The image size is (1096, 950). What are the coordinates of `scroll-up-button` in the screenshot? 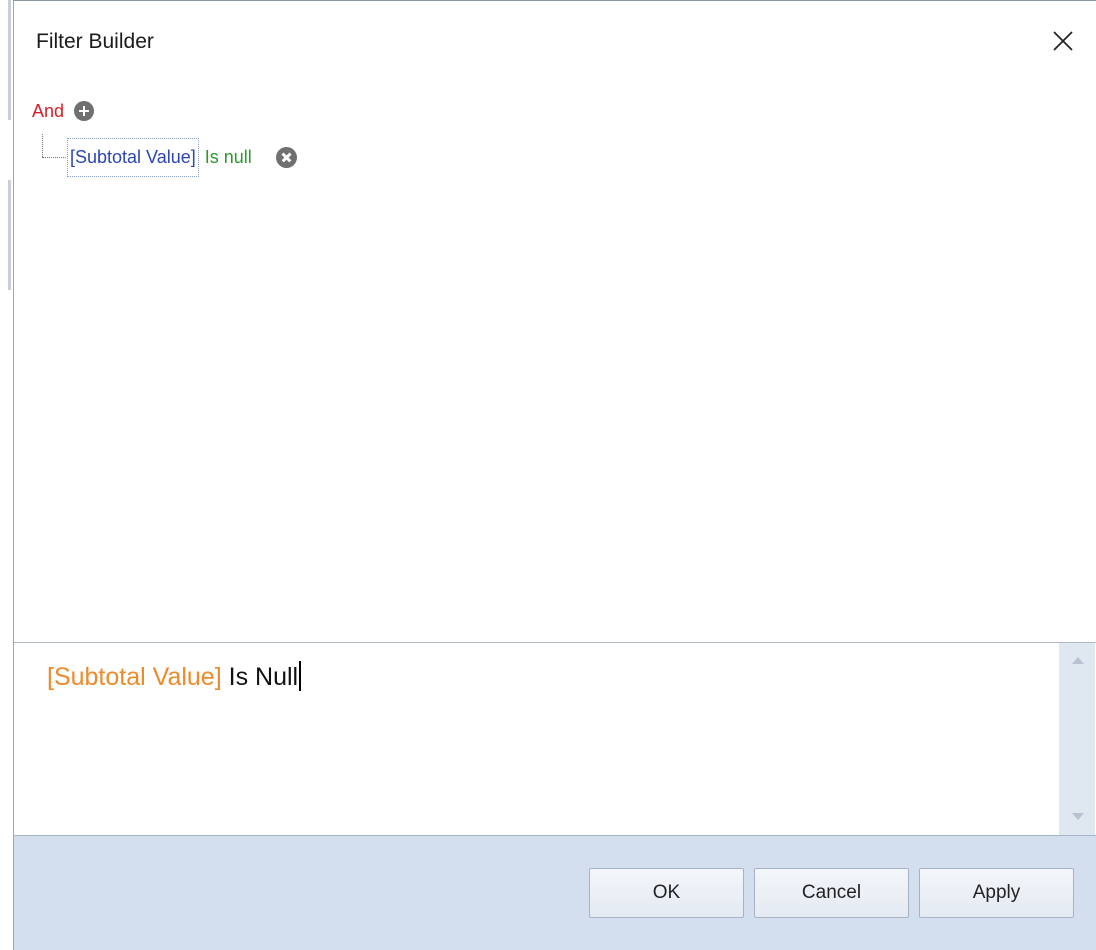 It's located at (1077, 661).